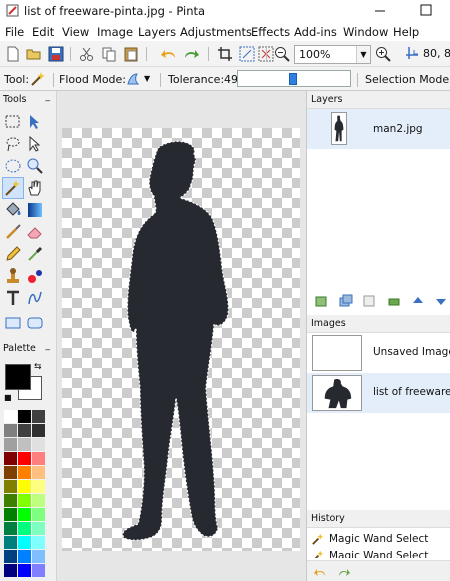 The image size is (450, 581). What do you see at coordinates (13, 54) in the screenshot?
I see `new-file-icon` at bounding box center [13, 54].